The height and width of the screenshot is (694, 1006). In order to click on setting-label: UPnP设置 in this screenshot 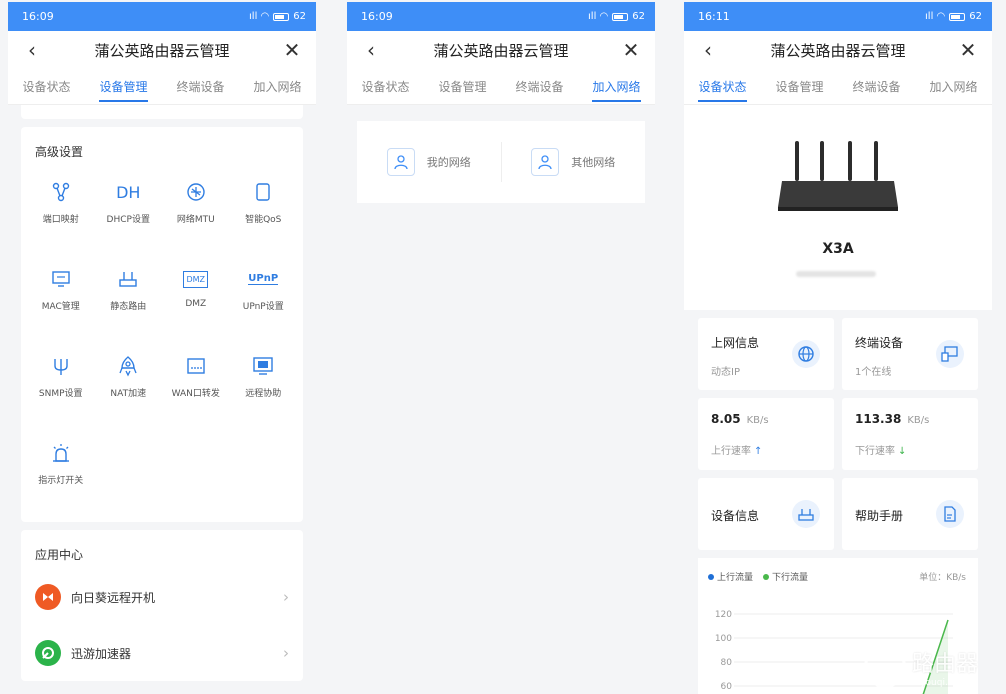, I will do `click(263, 307)`.